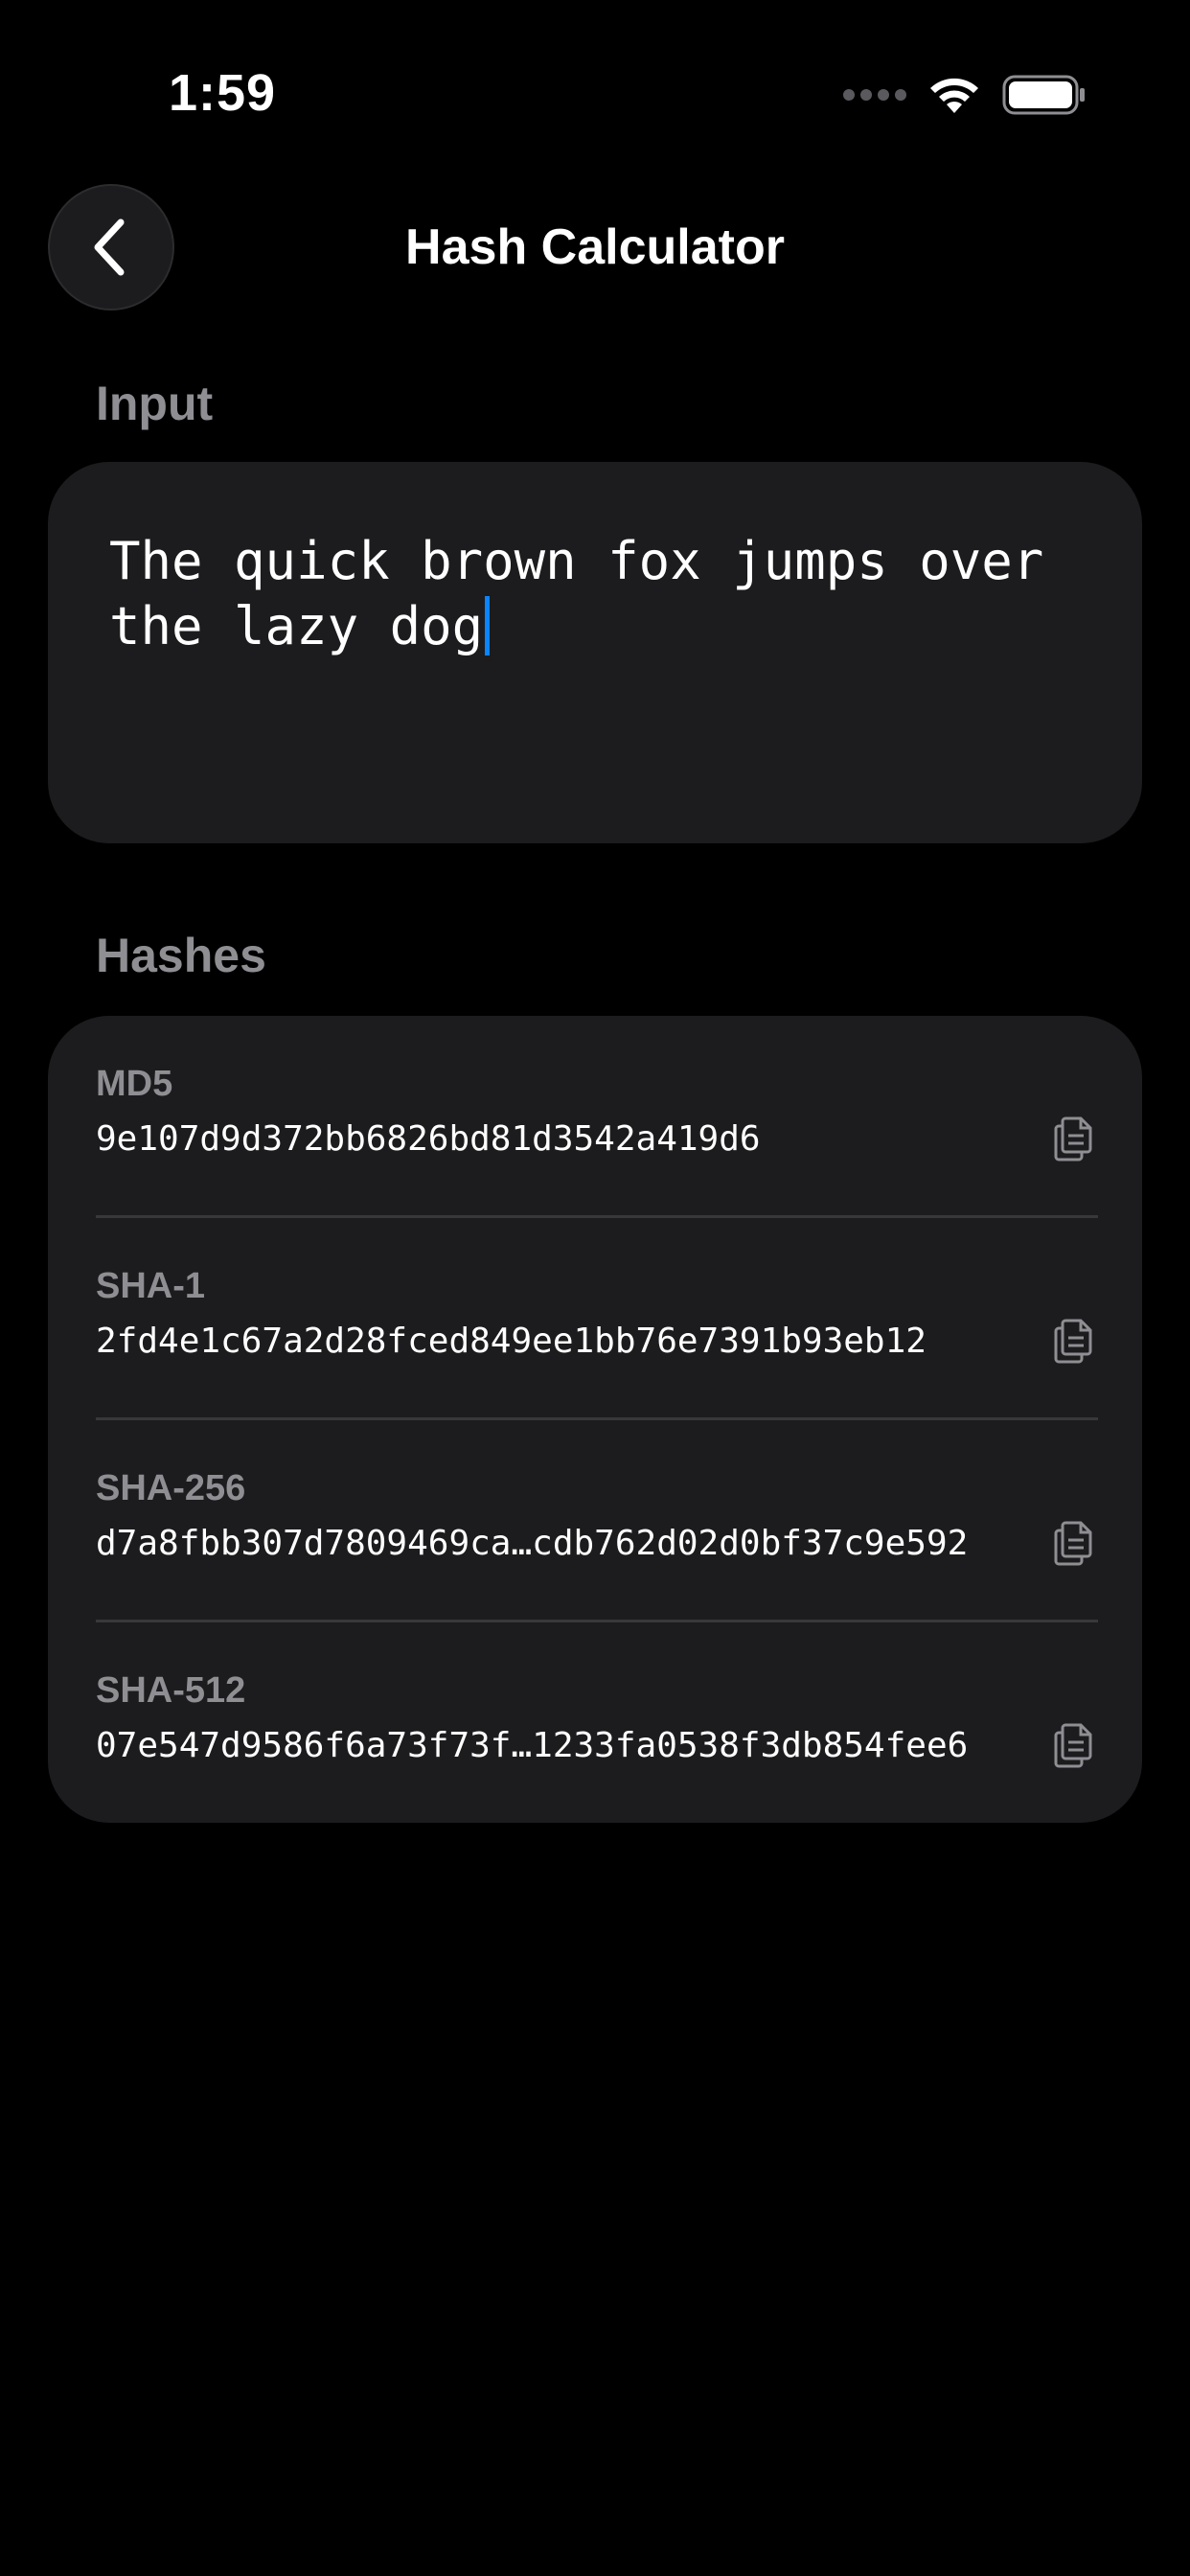  Describe the element at coordinates (181, 955) in the screenshot. I see `hashes-section-label: Hashes` at that location.